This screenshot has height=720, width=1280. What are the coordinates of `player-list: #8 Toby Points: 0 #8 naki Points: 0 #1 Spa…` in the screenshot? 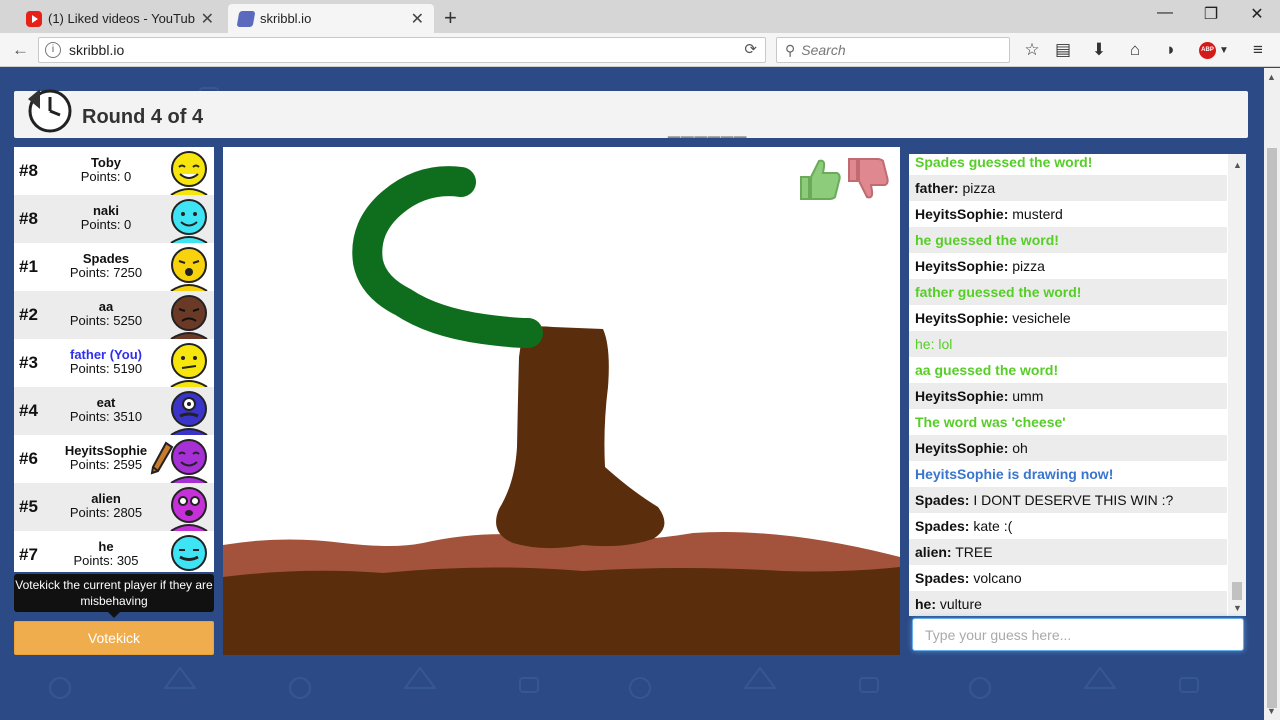 It's located at (114, 359).